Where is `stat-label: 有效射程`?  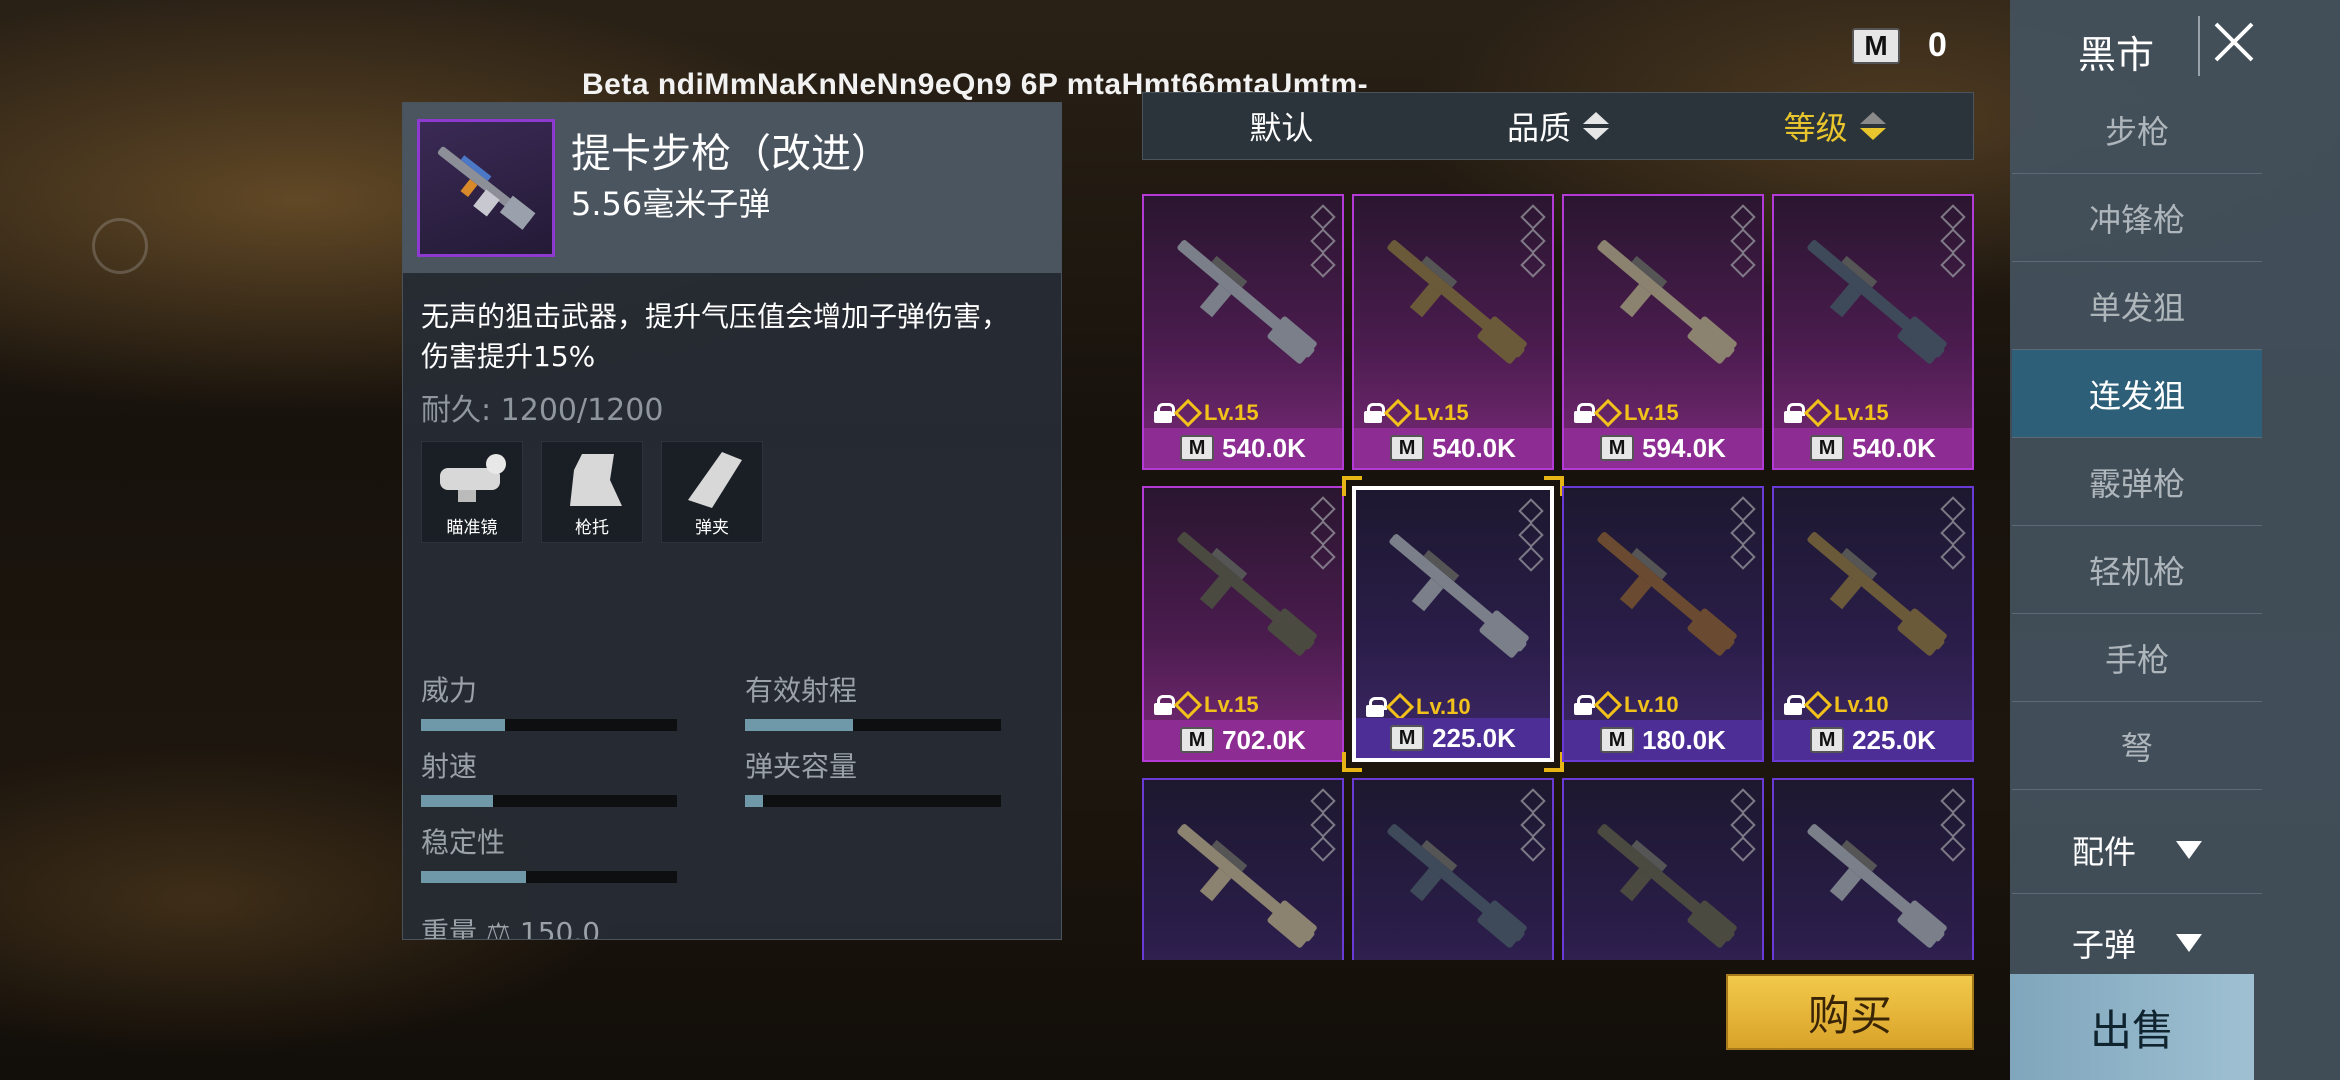 stat-label: 有效射程 is located at coordinates (801, 690).